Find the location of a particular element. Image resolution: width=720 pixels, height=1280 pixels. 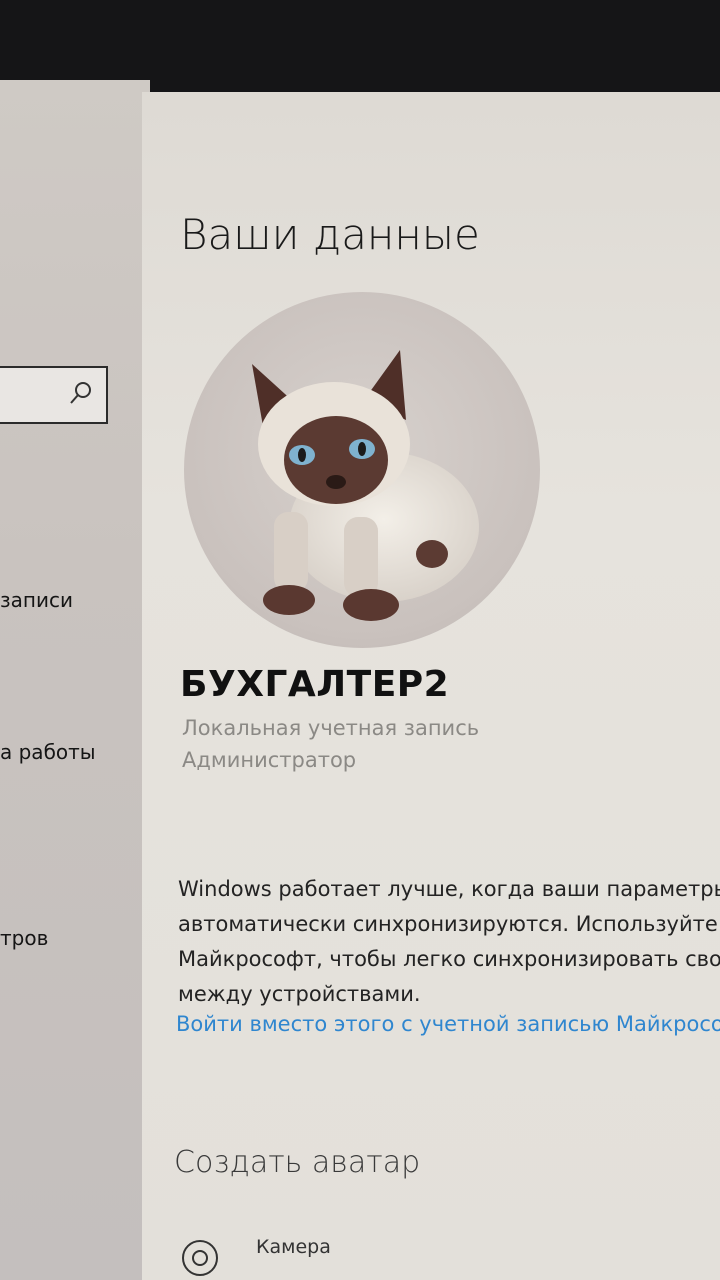

camera-option: Камера is located at coordinates (326, 1256).